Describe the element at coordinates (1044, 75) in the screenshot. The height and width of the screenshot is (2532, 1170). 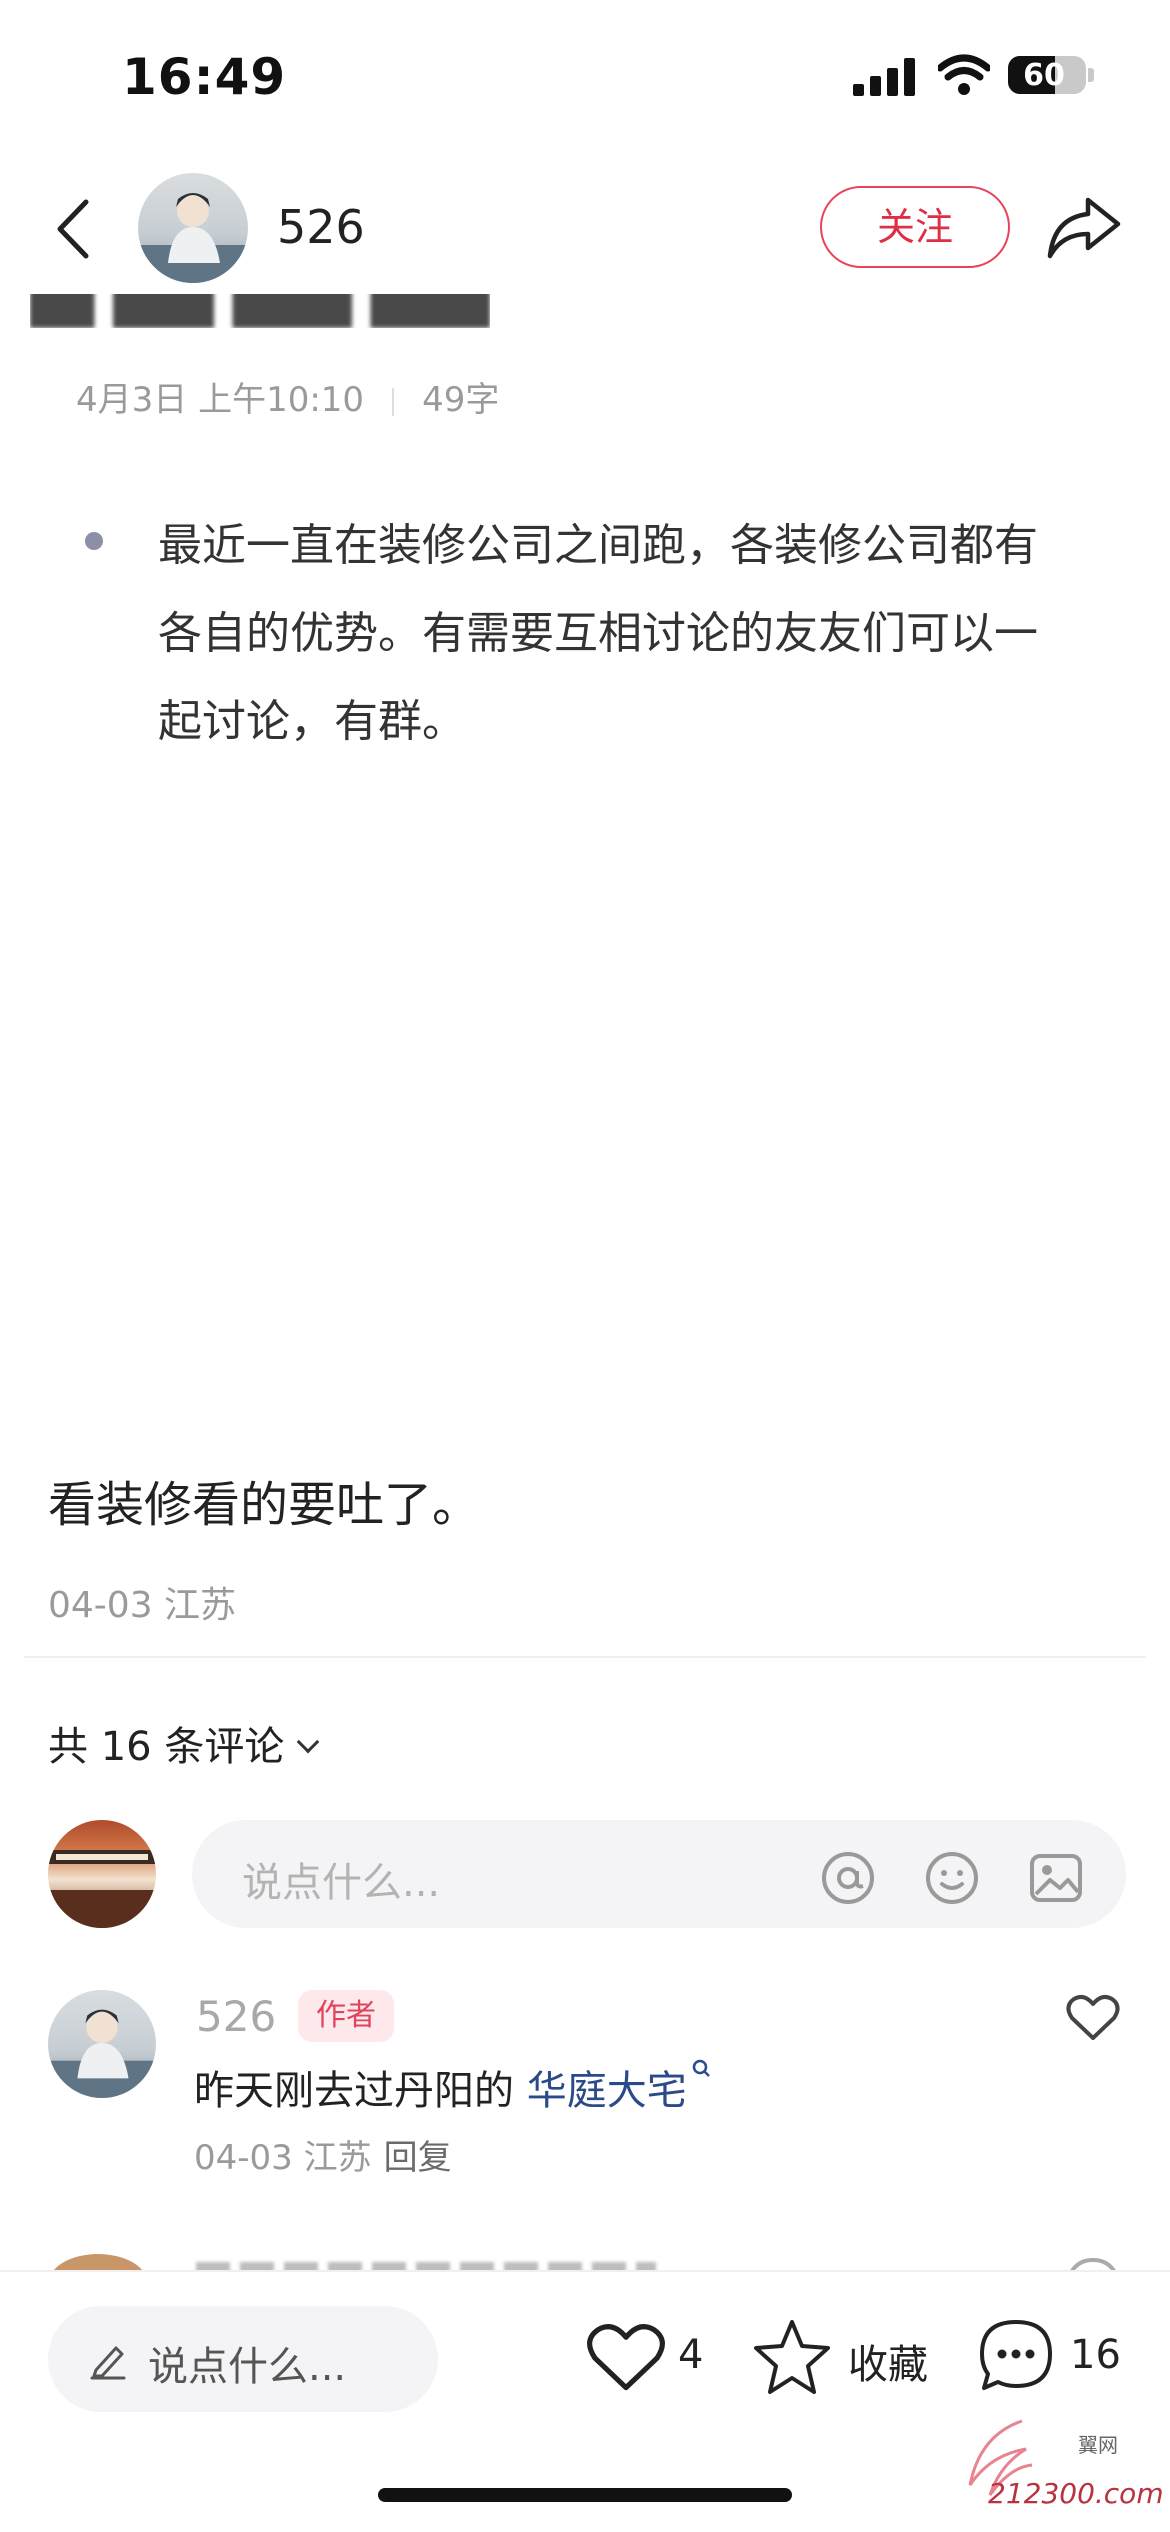
I see `battery-level-text: 60` at that location.